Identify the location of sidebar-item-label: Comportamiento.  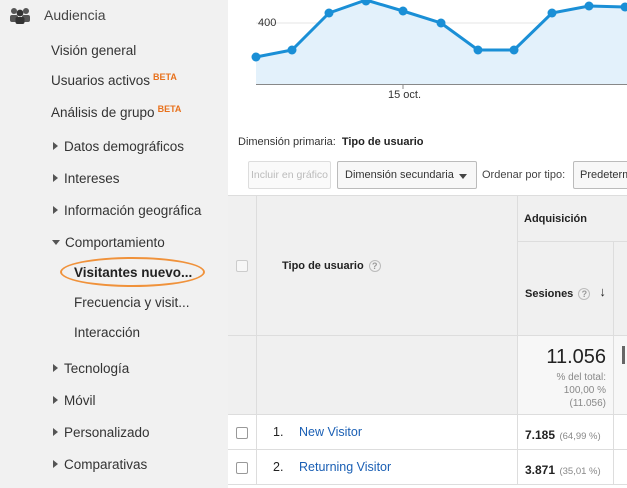
(115, 242).